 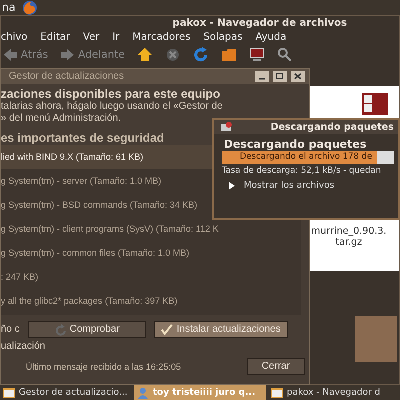 What do you see at coordinates (112, 113) in the screenshot?
I see `description: talarias ahora, hágalo luego usando el «Gestor de » del menú Administración.` at bounding box center [112, 113].